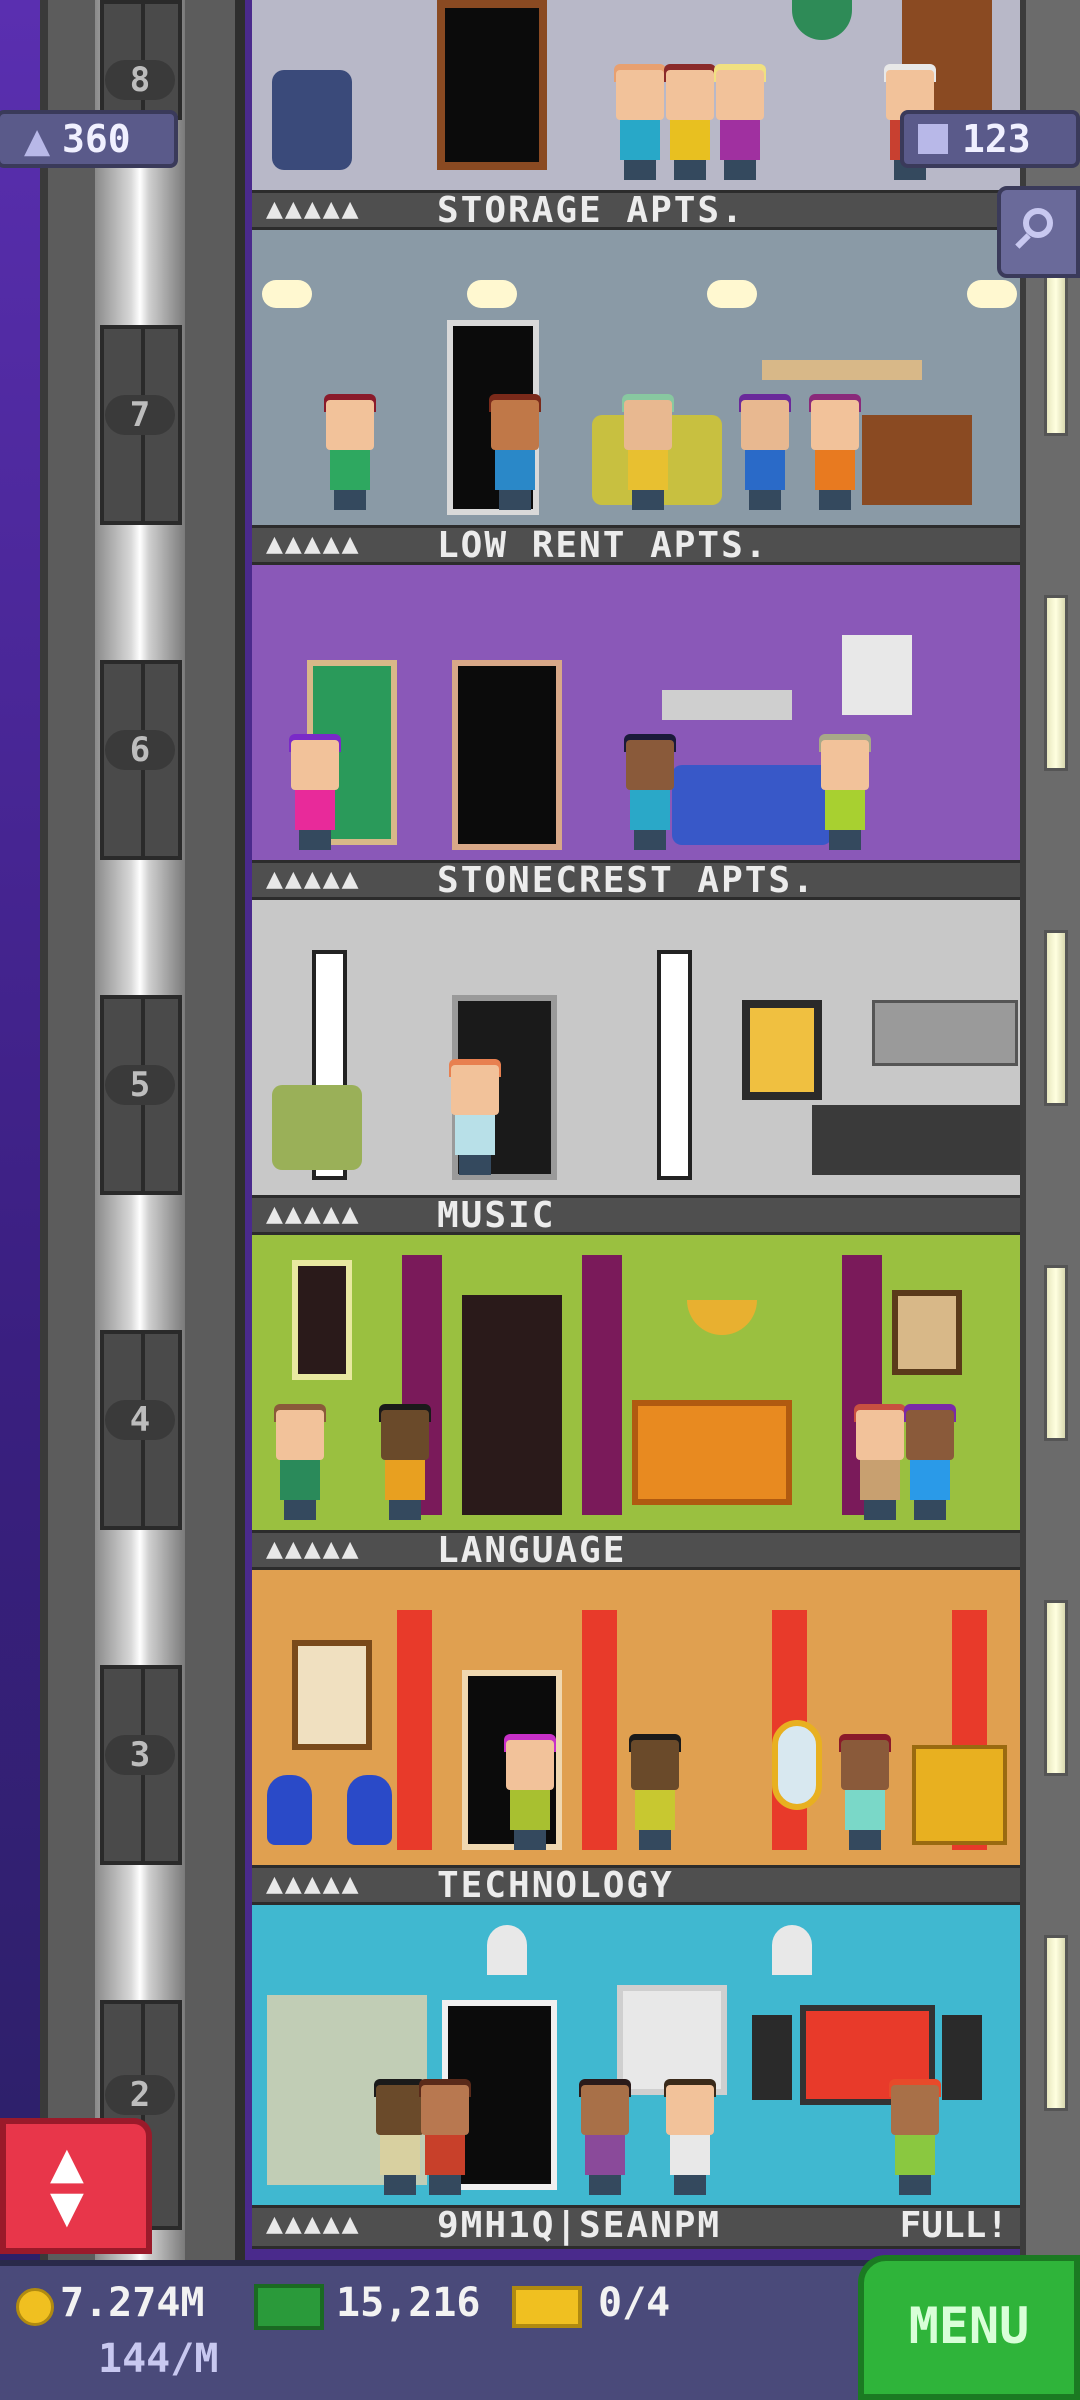 This screenshot has height=2400, width=1080. What do you see at coordinates (636, 1550) in the screenshot?
I see `floor-banner-4: ▲▲▲▲▲ LANGUAGE` at bounding box center [636, 1550].